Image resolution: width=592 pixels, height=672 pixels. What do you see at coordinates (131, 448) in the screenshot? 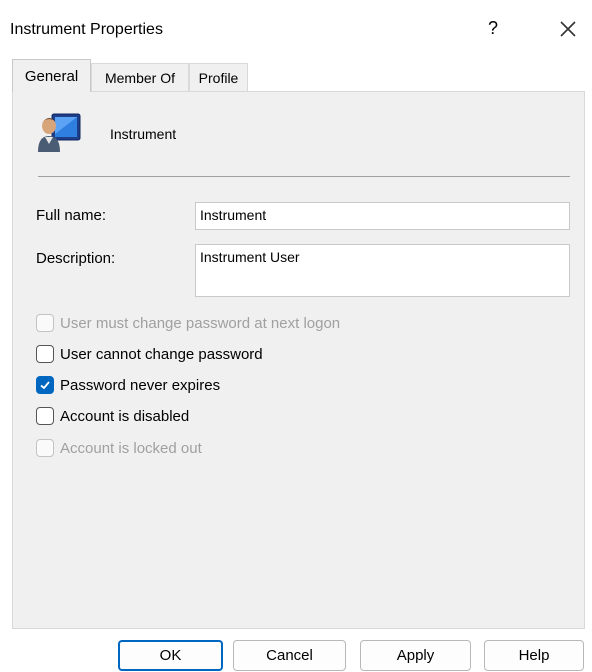
I see `checkbox-label: Account is locked out` at bounding box center [131, 448].